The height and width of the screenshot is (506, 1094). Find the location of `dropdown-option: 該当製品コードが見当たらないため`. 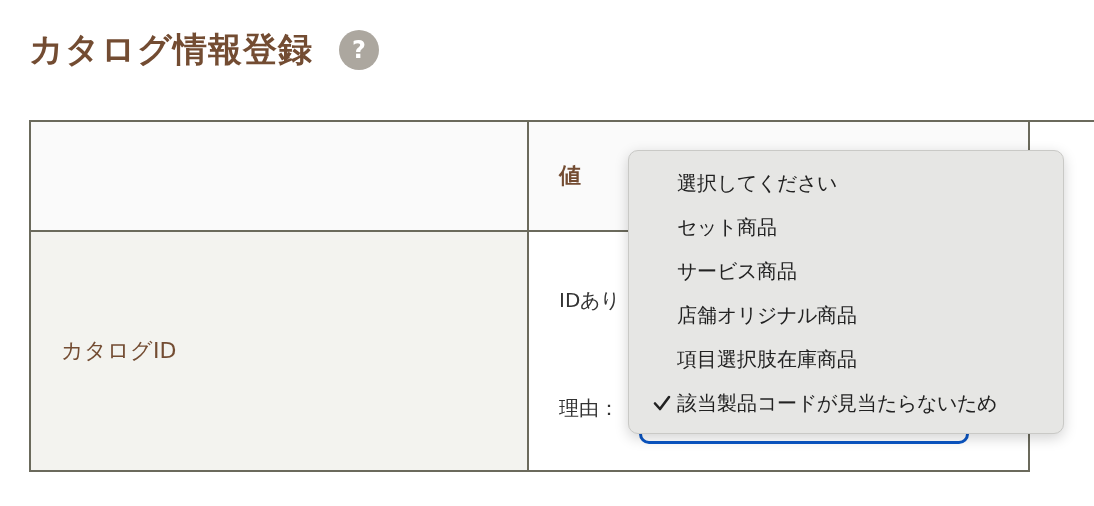

dropdown-option: 該当製品コードが見当たらないため is located at coordinates (837, 403).